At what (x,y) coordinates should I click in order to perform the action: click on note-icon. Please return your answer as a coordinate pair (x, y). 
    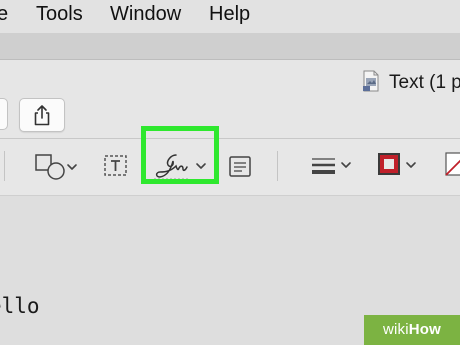
    Looking at the image, I should click on (240, 166).